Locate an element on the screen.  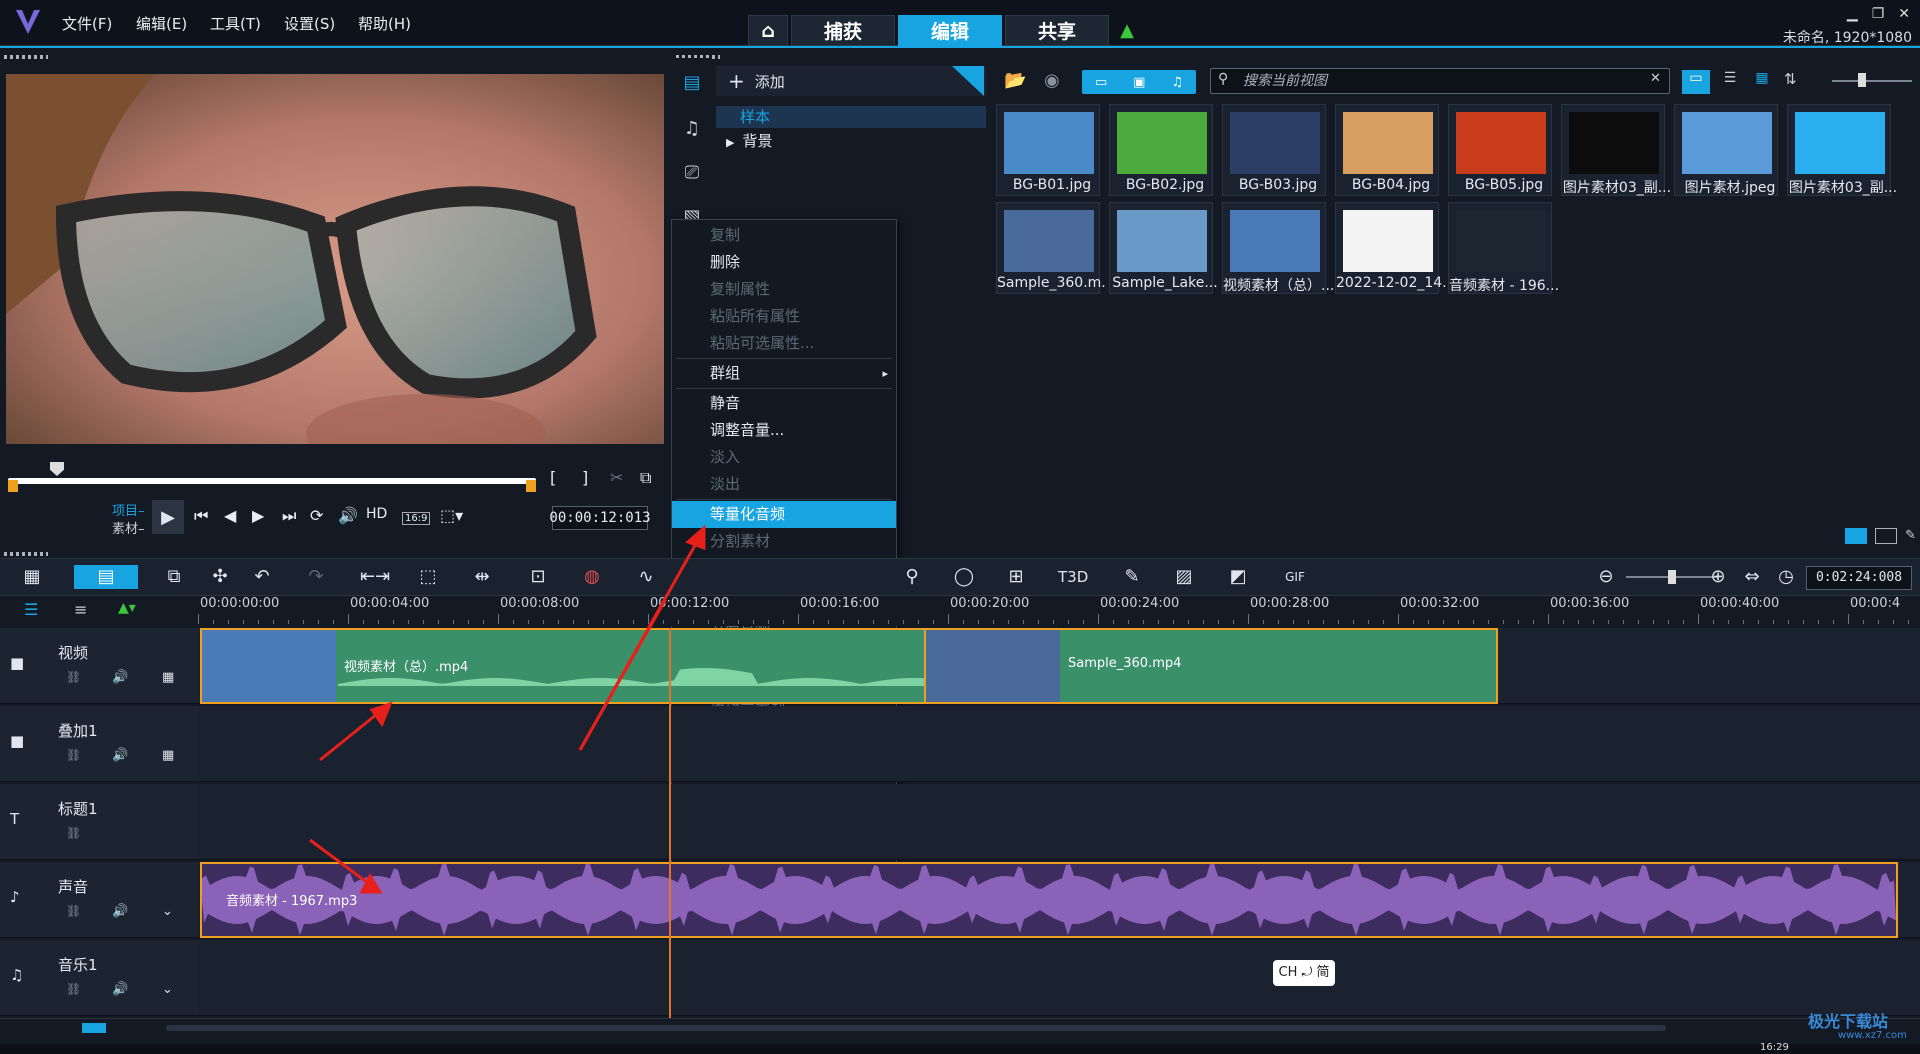
panel-grip is located at coordinates (26, 554).